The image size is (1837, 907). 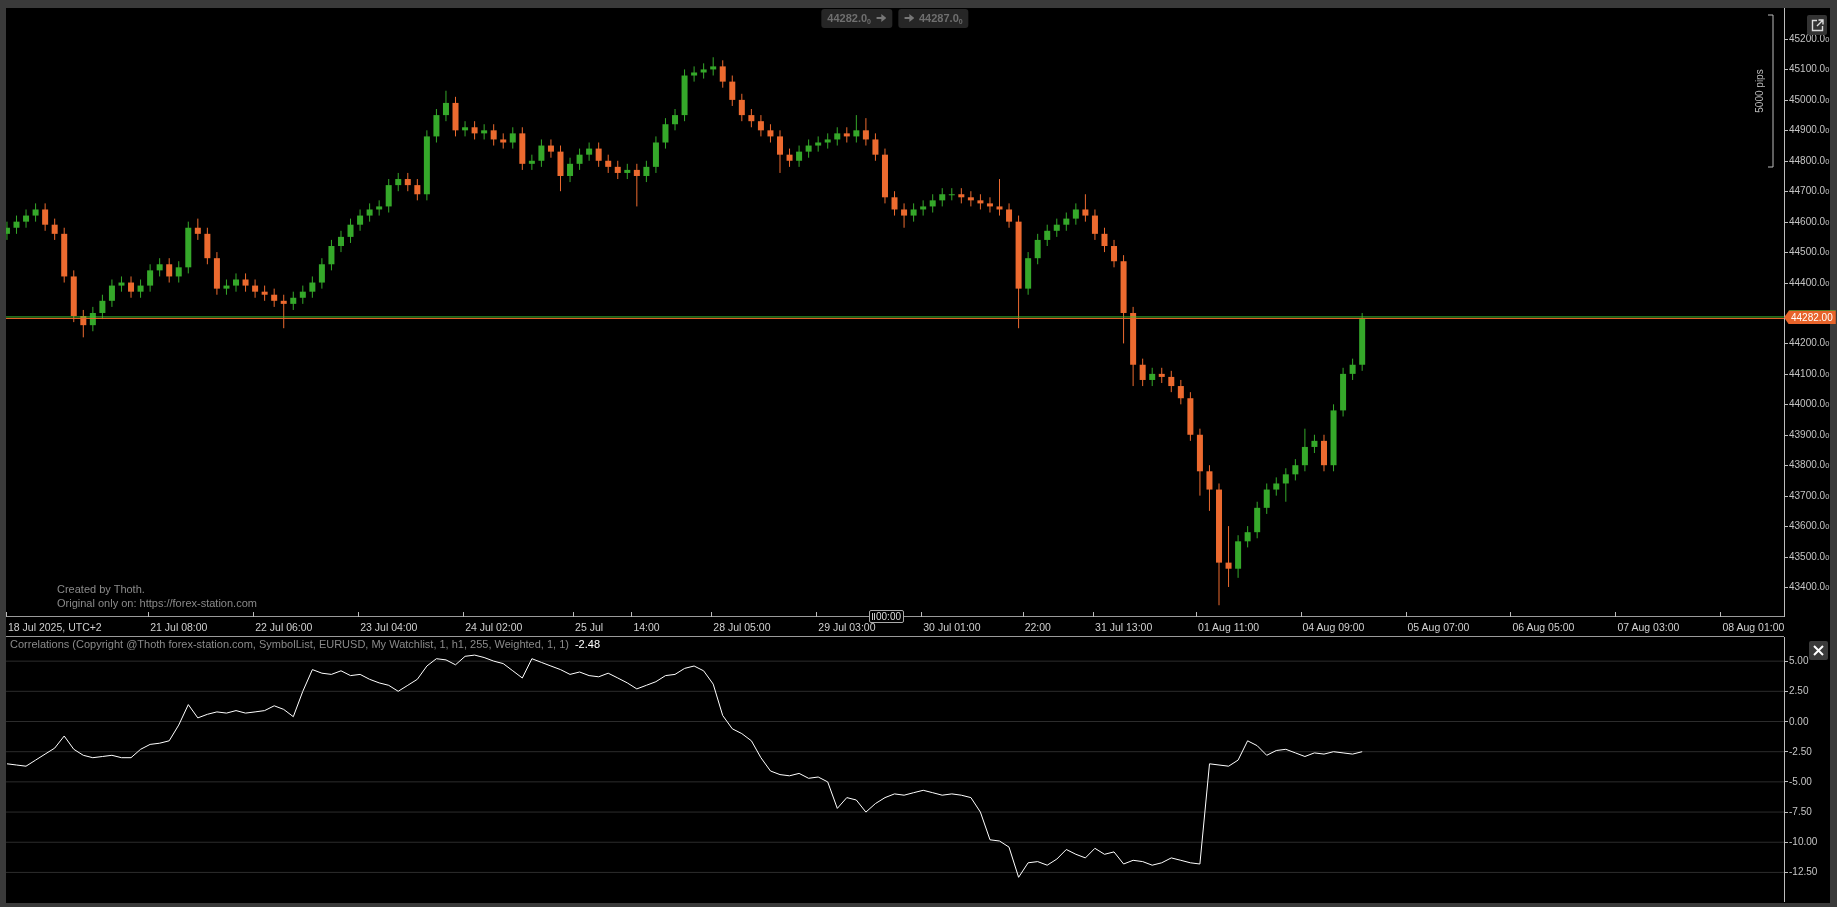 I want to click on time-axis-label: 07 Aug 03:00, so click(x=1648, y=627).